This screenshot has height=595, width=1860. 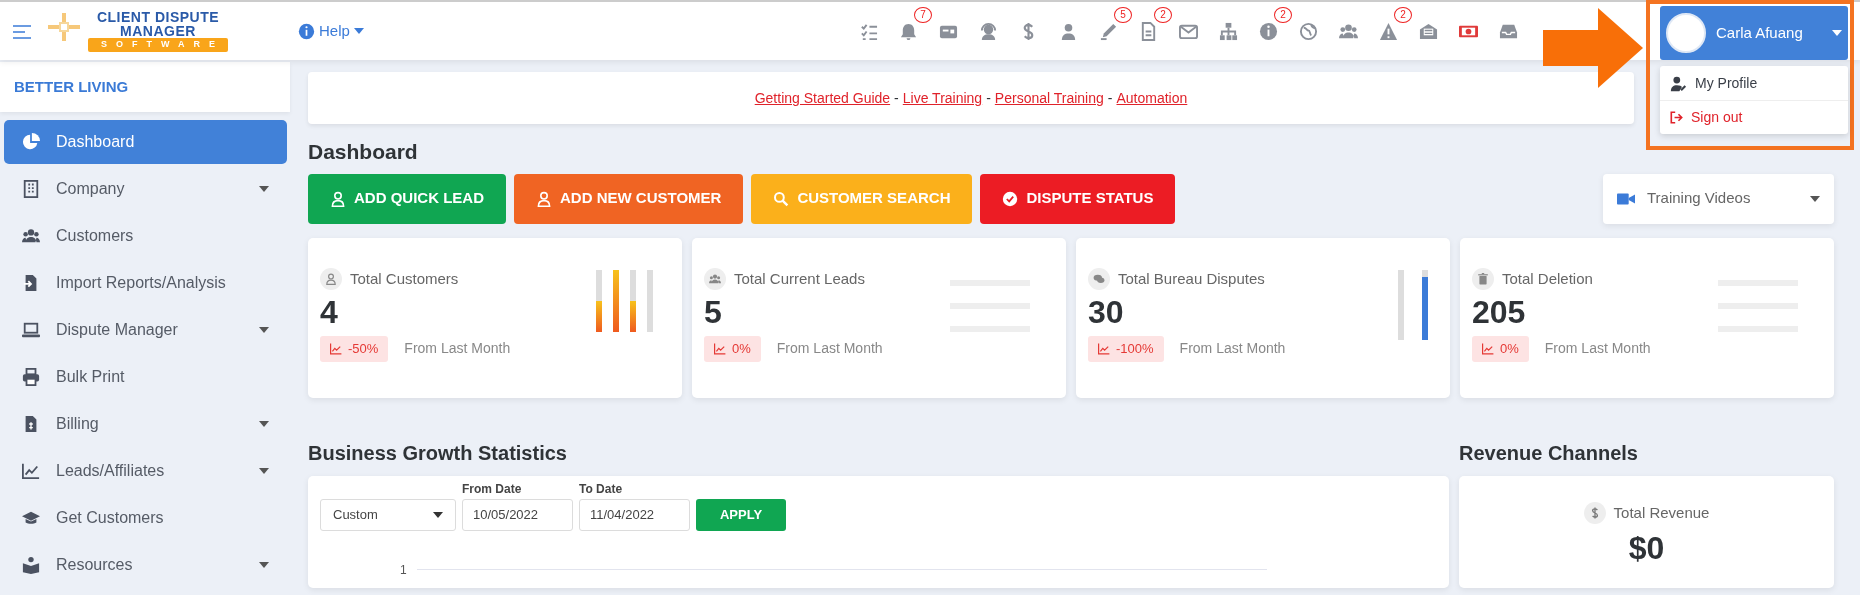 What do you see at coordinates (634, 514) in the screenshot?
I see `to-date-field: 11/04/2022` at bounding box center [634, 514].